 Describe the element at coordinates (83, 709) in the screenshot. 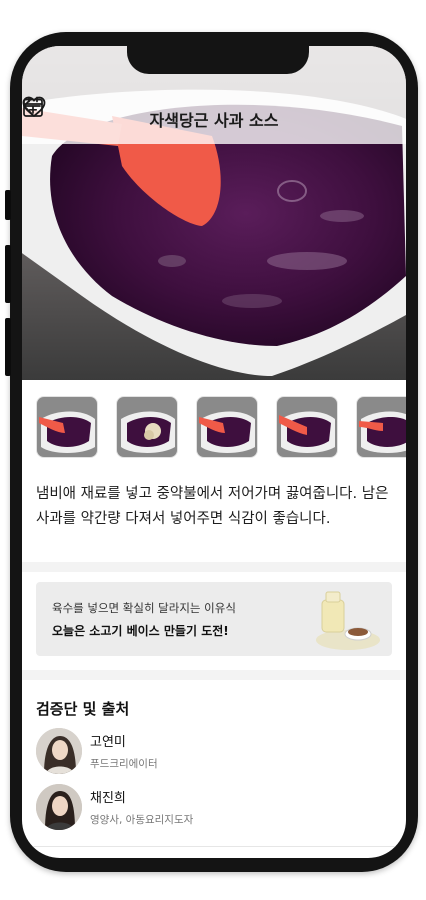

I see `verification-section-title: 검증단 및 출처` at that location.